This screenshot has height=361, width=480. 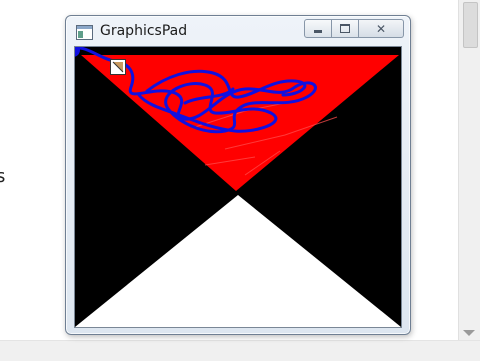 I want to click on window-controls: ✕, so click(x=354, y=28).